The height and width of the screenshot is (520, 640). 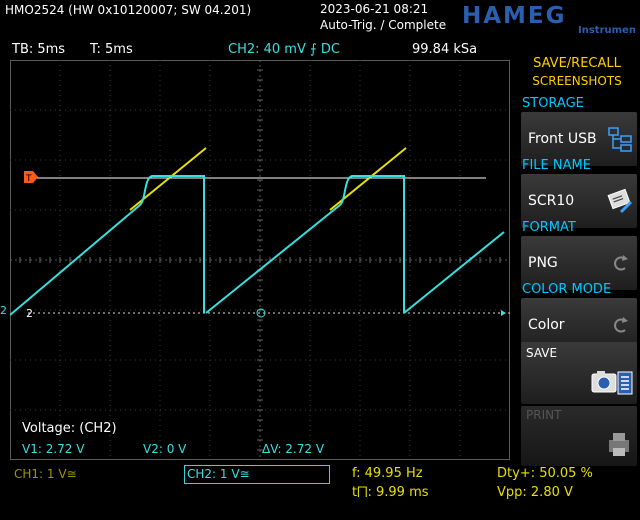 I want to click on colormode-label: COLOR MODE, so click(x=567, y=289).